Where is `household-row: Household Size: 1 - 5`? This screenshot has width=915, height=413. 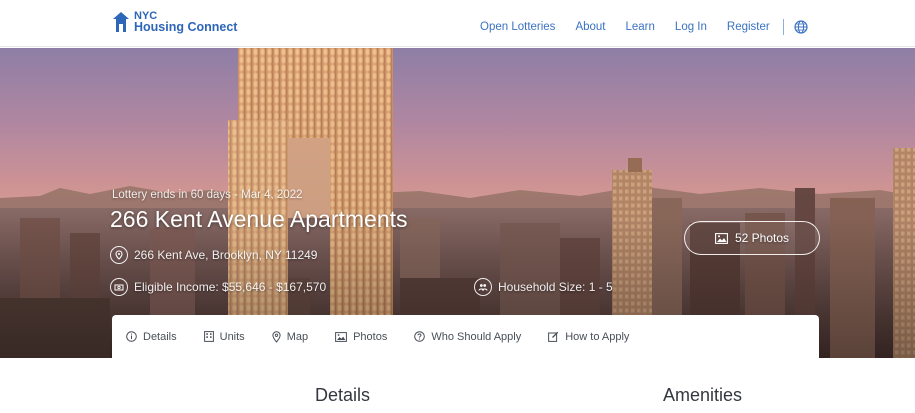 household-row: Household Size: 1 - 5 is located at coordinates (543, 287).